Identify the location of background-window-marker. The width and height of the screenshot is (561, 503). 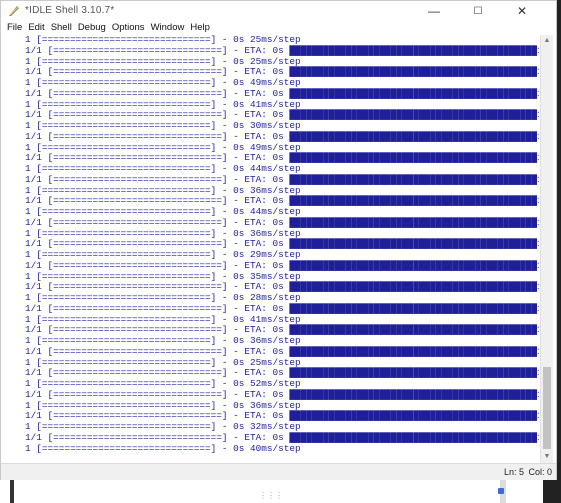
(501, 491).